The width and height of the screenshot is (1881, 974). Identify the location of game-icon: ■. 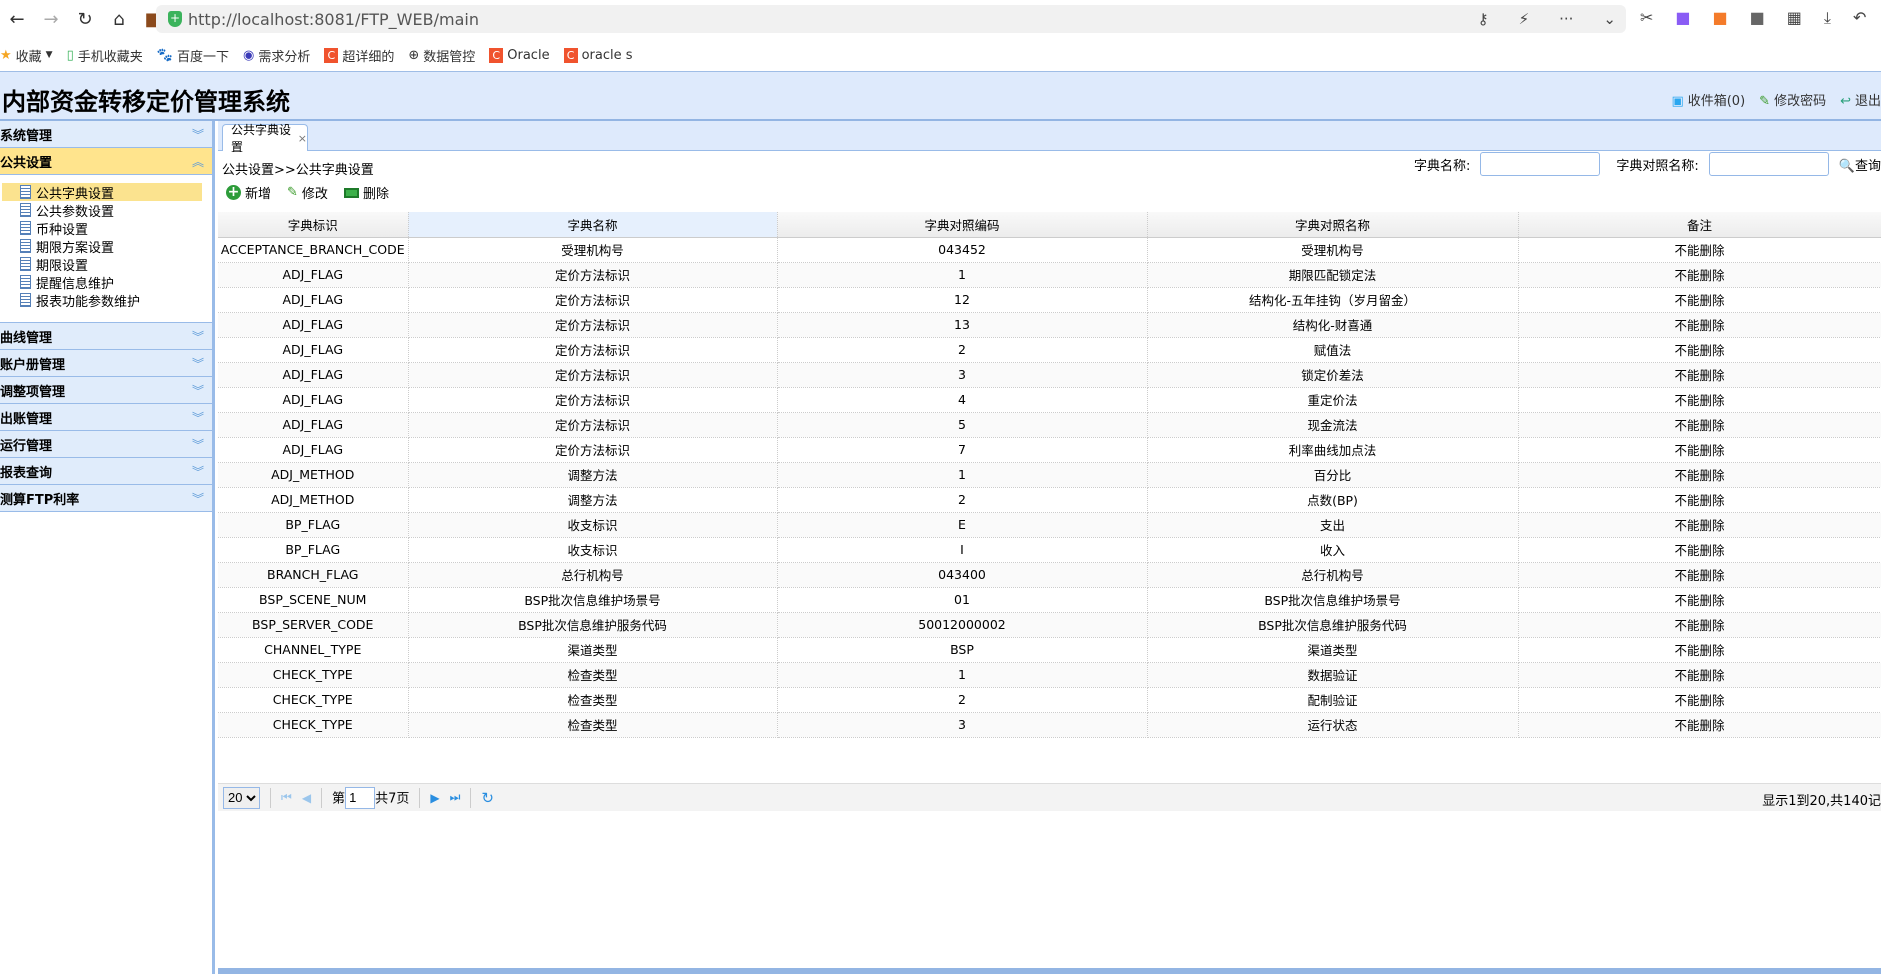
(1720, 18).